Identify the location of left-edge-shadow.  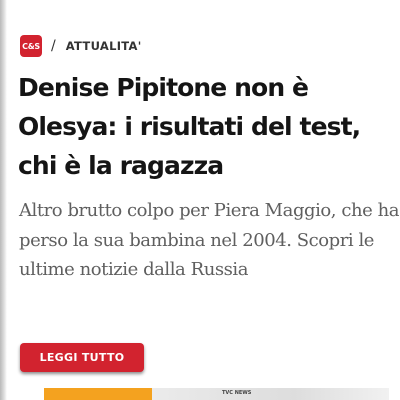
(3, 200).